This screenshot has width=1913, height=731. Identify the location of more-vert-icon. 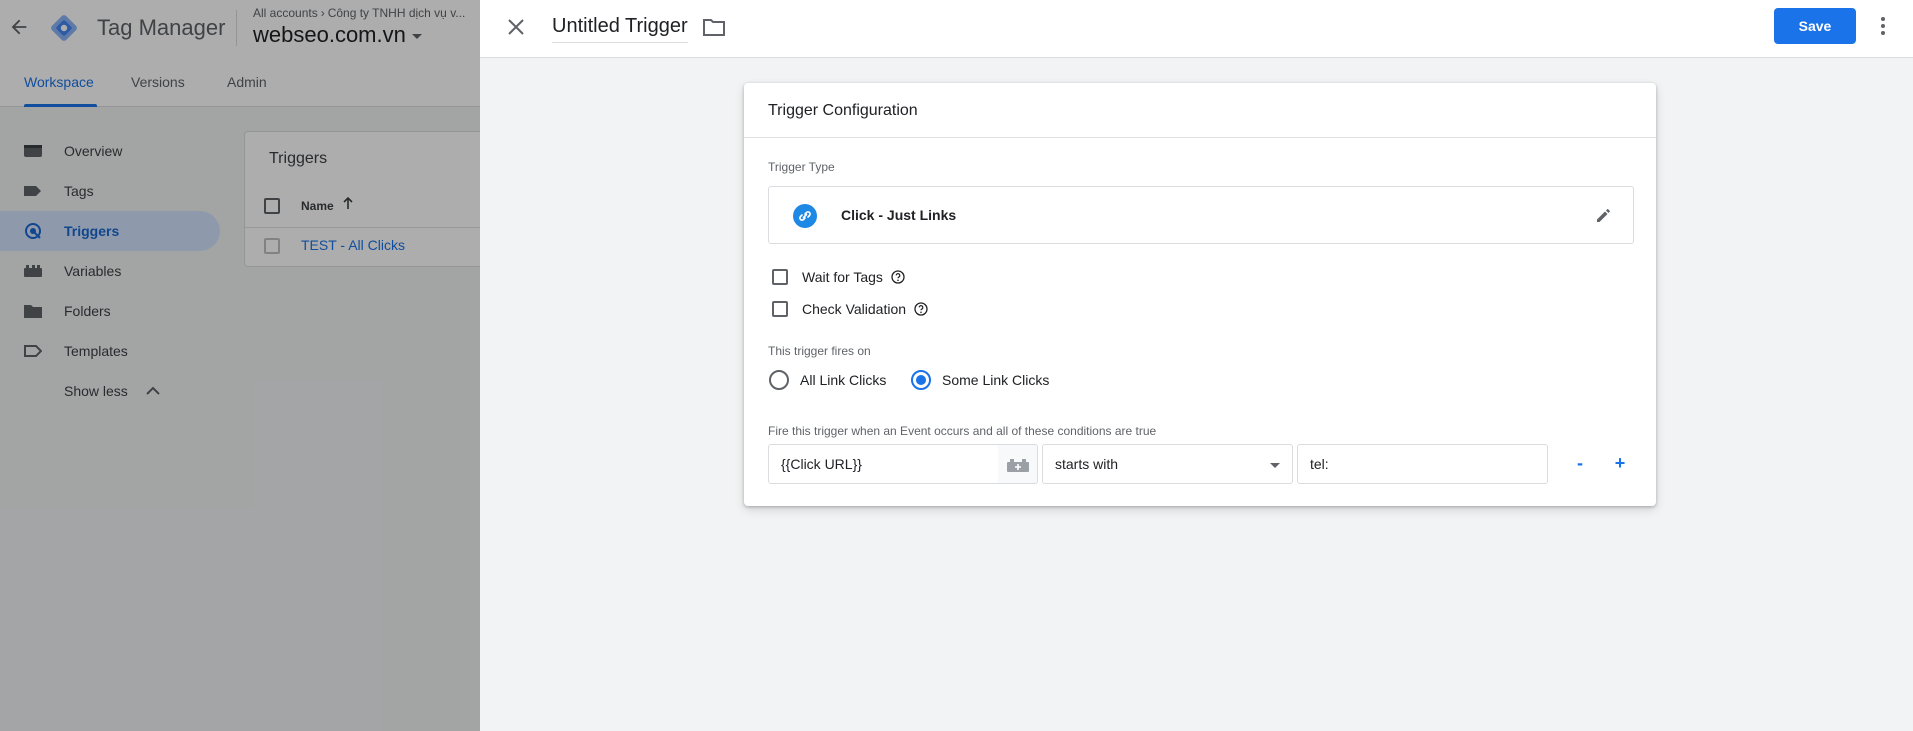
(1883, 26).